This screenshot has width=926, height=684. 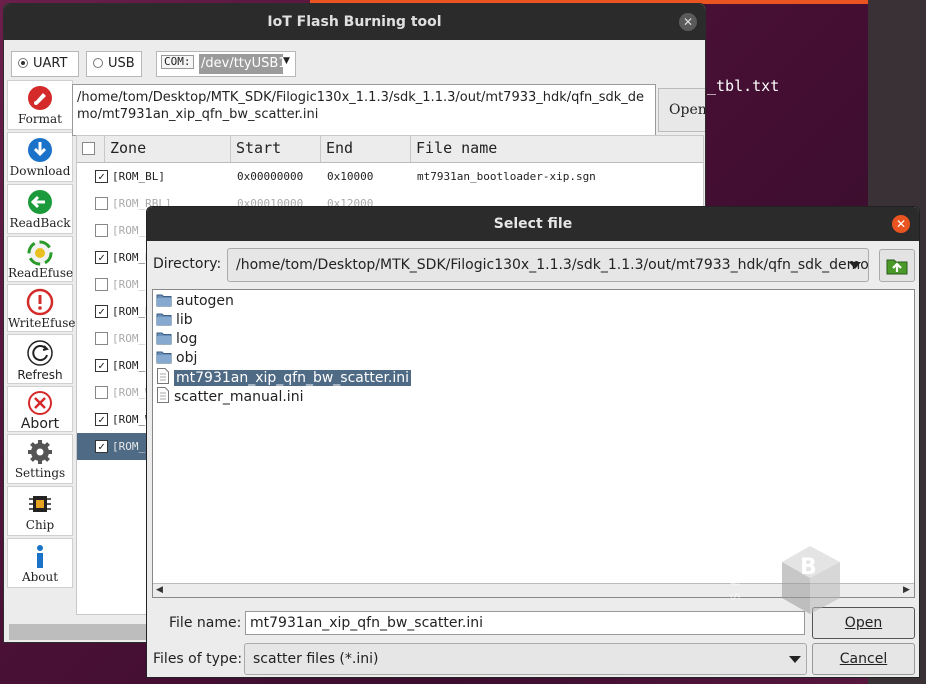 What do you see at coordinates (88, 148) in the screenshot?
I see `select-all-checkbox` at bounding box center [88, 148].